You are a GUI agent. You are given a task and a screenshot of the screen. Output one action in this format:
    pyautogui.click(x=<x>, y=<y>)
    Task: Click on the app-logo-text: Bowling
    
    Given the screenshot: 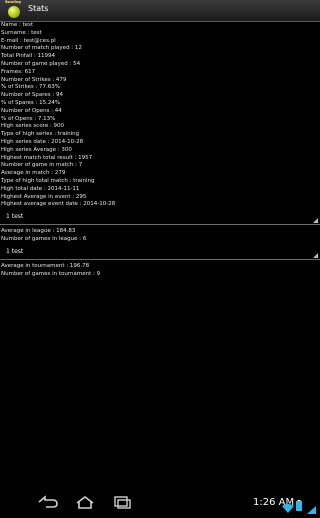 What is the action you would take?
    pyautogui.click(x=13, y=2)
    